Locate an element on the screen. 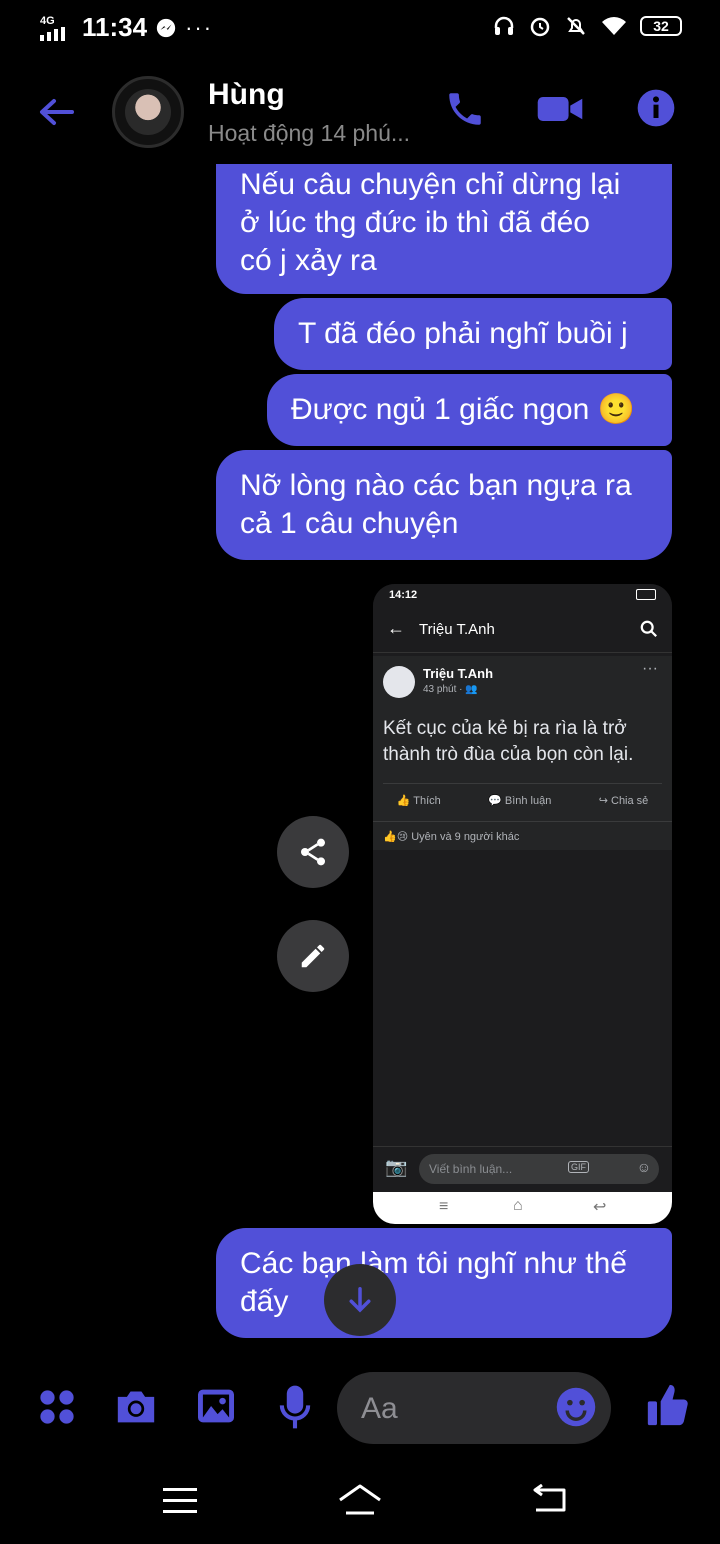  message-line: cả 1 câu chuyện is located at coordinates (349, 523).